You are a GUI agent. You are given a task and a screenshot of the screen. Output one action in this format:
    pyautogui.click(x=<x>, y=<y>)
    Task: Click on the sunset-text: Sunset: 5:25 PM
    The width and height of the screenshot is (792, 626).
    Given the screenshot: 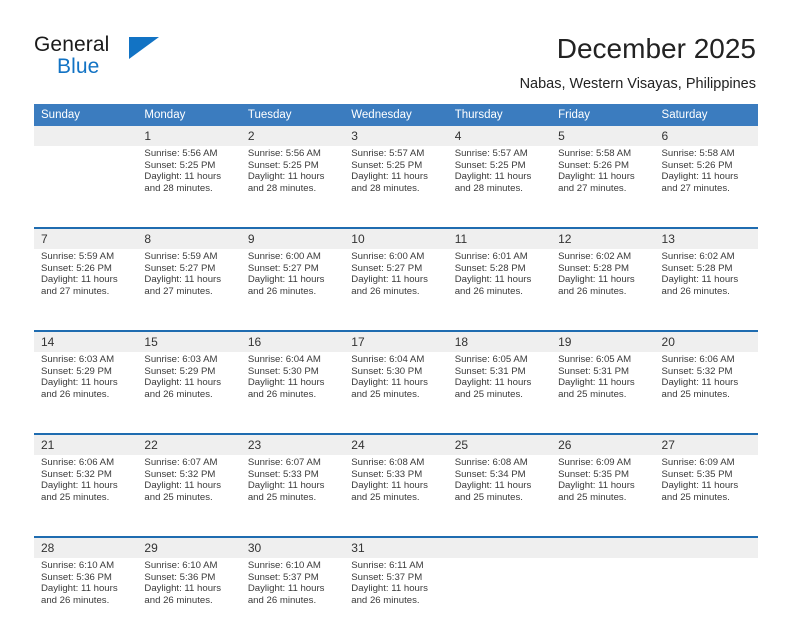 What is the action you would take?
    pyautogui.click(x=387, y=165)
    